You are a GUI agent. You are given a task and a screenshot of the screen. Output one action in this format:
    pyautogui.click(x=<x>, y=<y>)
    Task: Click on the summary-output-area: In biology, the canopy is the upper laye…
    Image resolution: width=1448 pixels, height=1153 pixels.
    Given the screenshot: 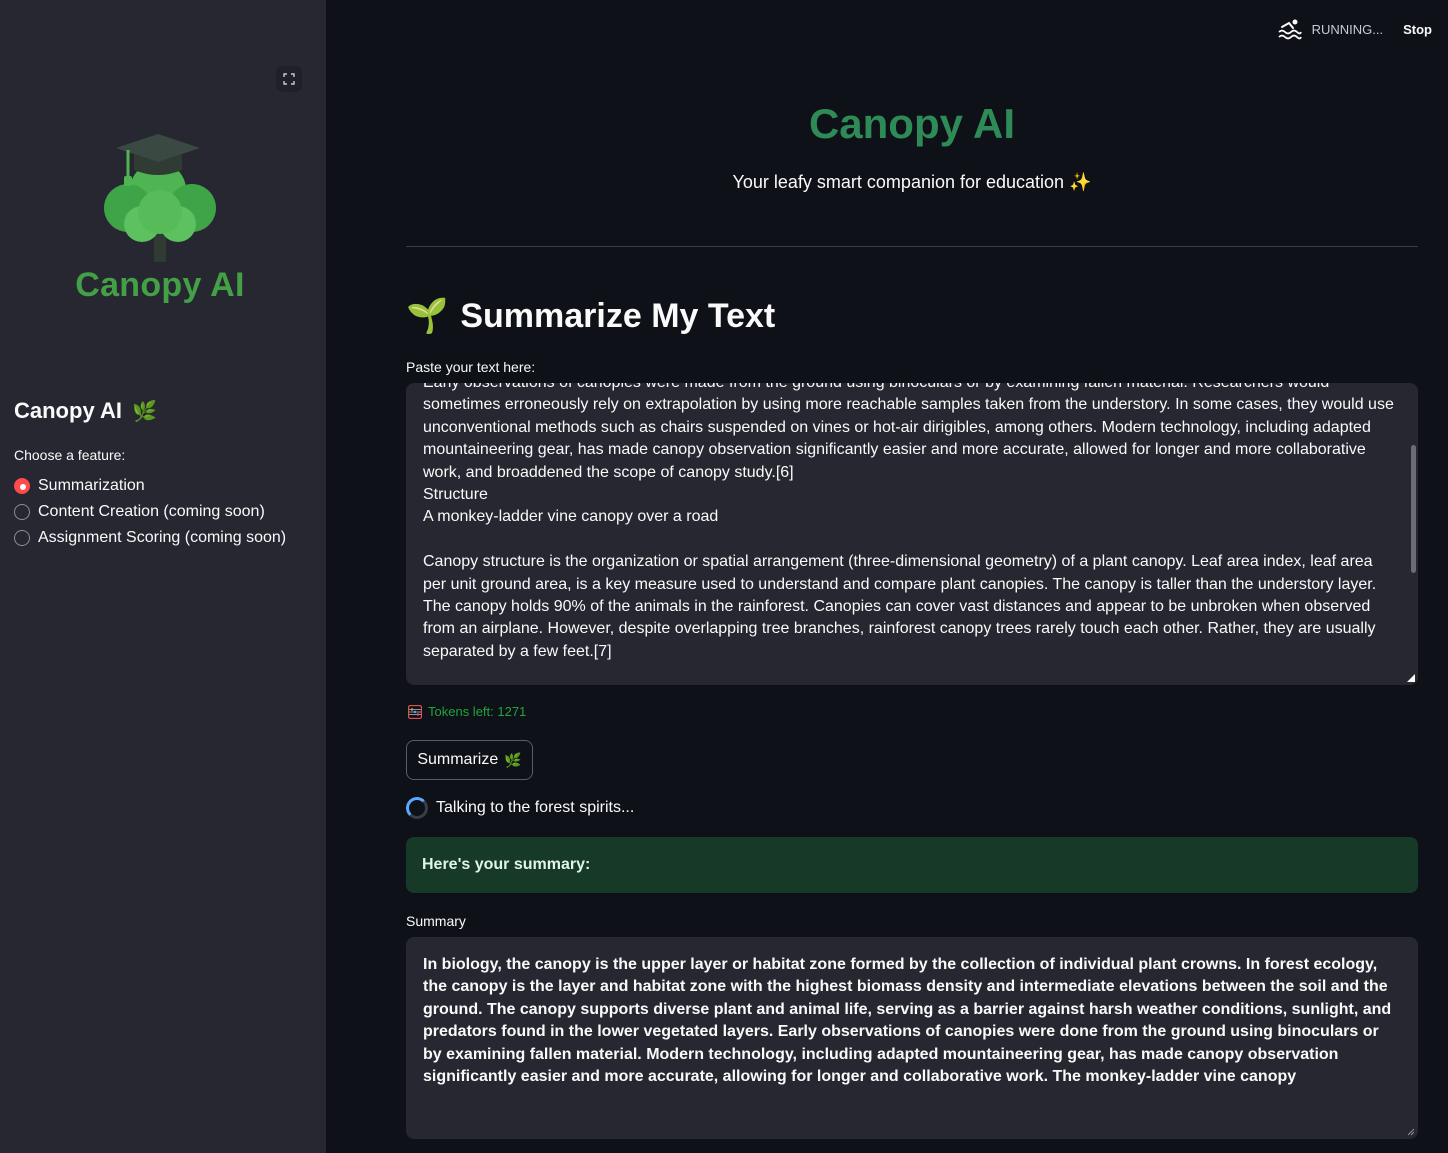 What is the action you would take?
    pyautogui.click(x=912, y=1038)
    